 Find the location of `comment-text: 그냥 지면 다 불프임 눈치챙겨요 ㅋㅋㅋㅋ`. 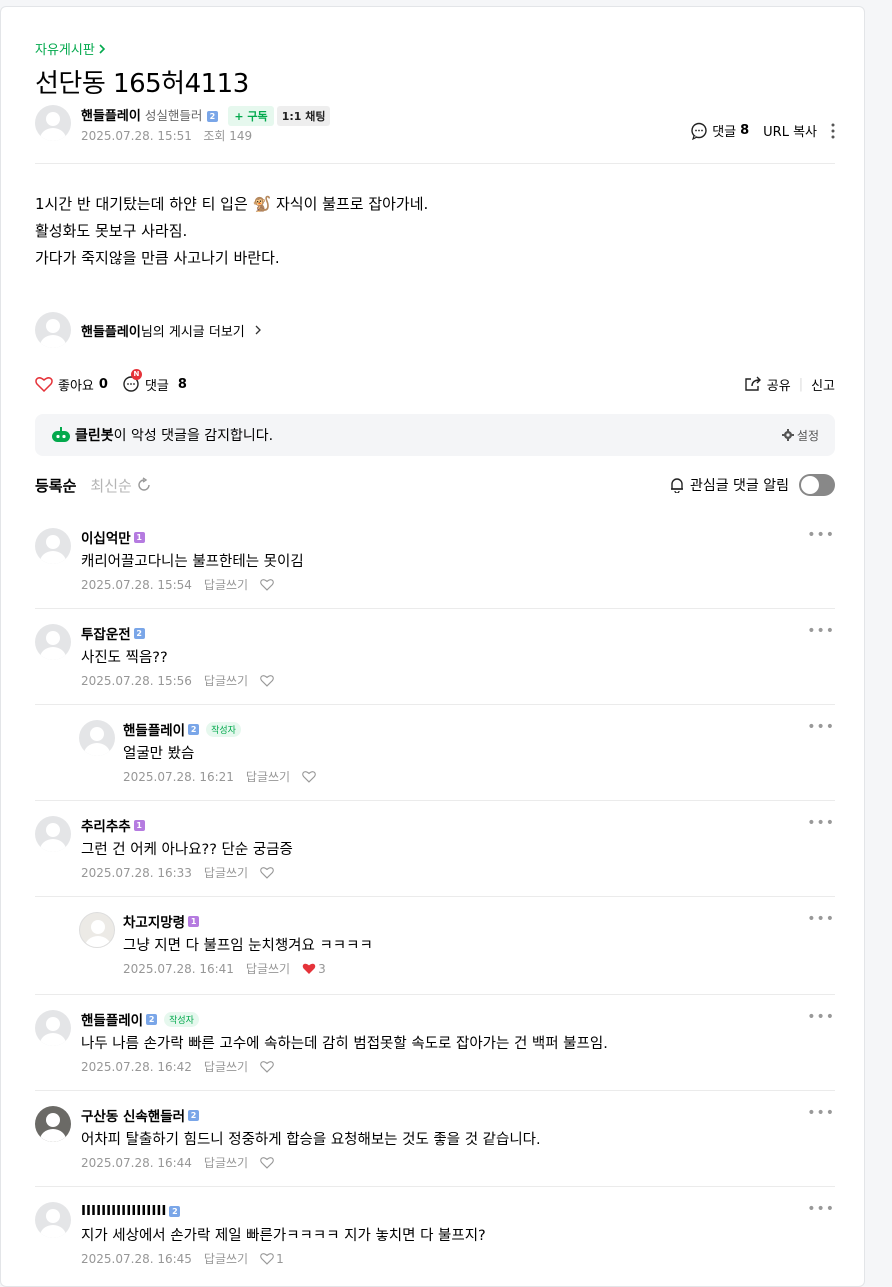

comment-text: 그냥 지면 다 불프임 눈치챙겨요 ㅋㅋㅋㅋ is located at coordinates (248, 946).